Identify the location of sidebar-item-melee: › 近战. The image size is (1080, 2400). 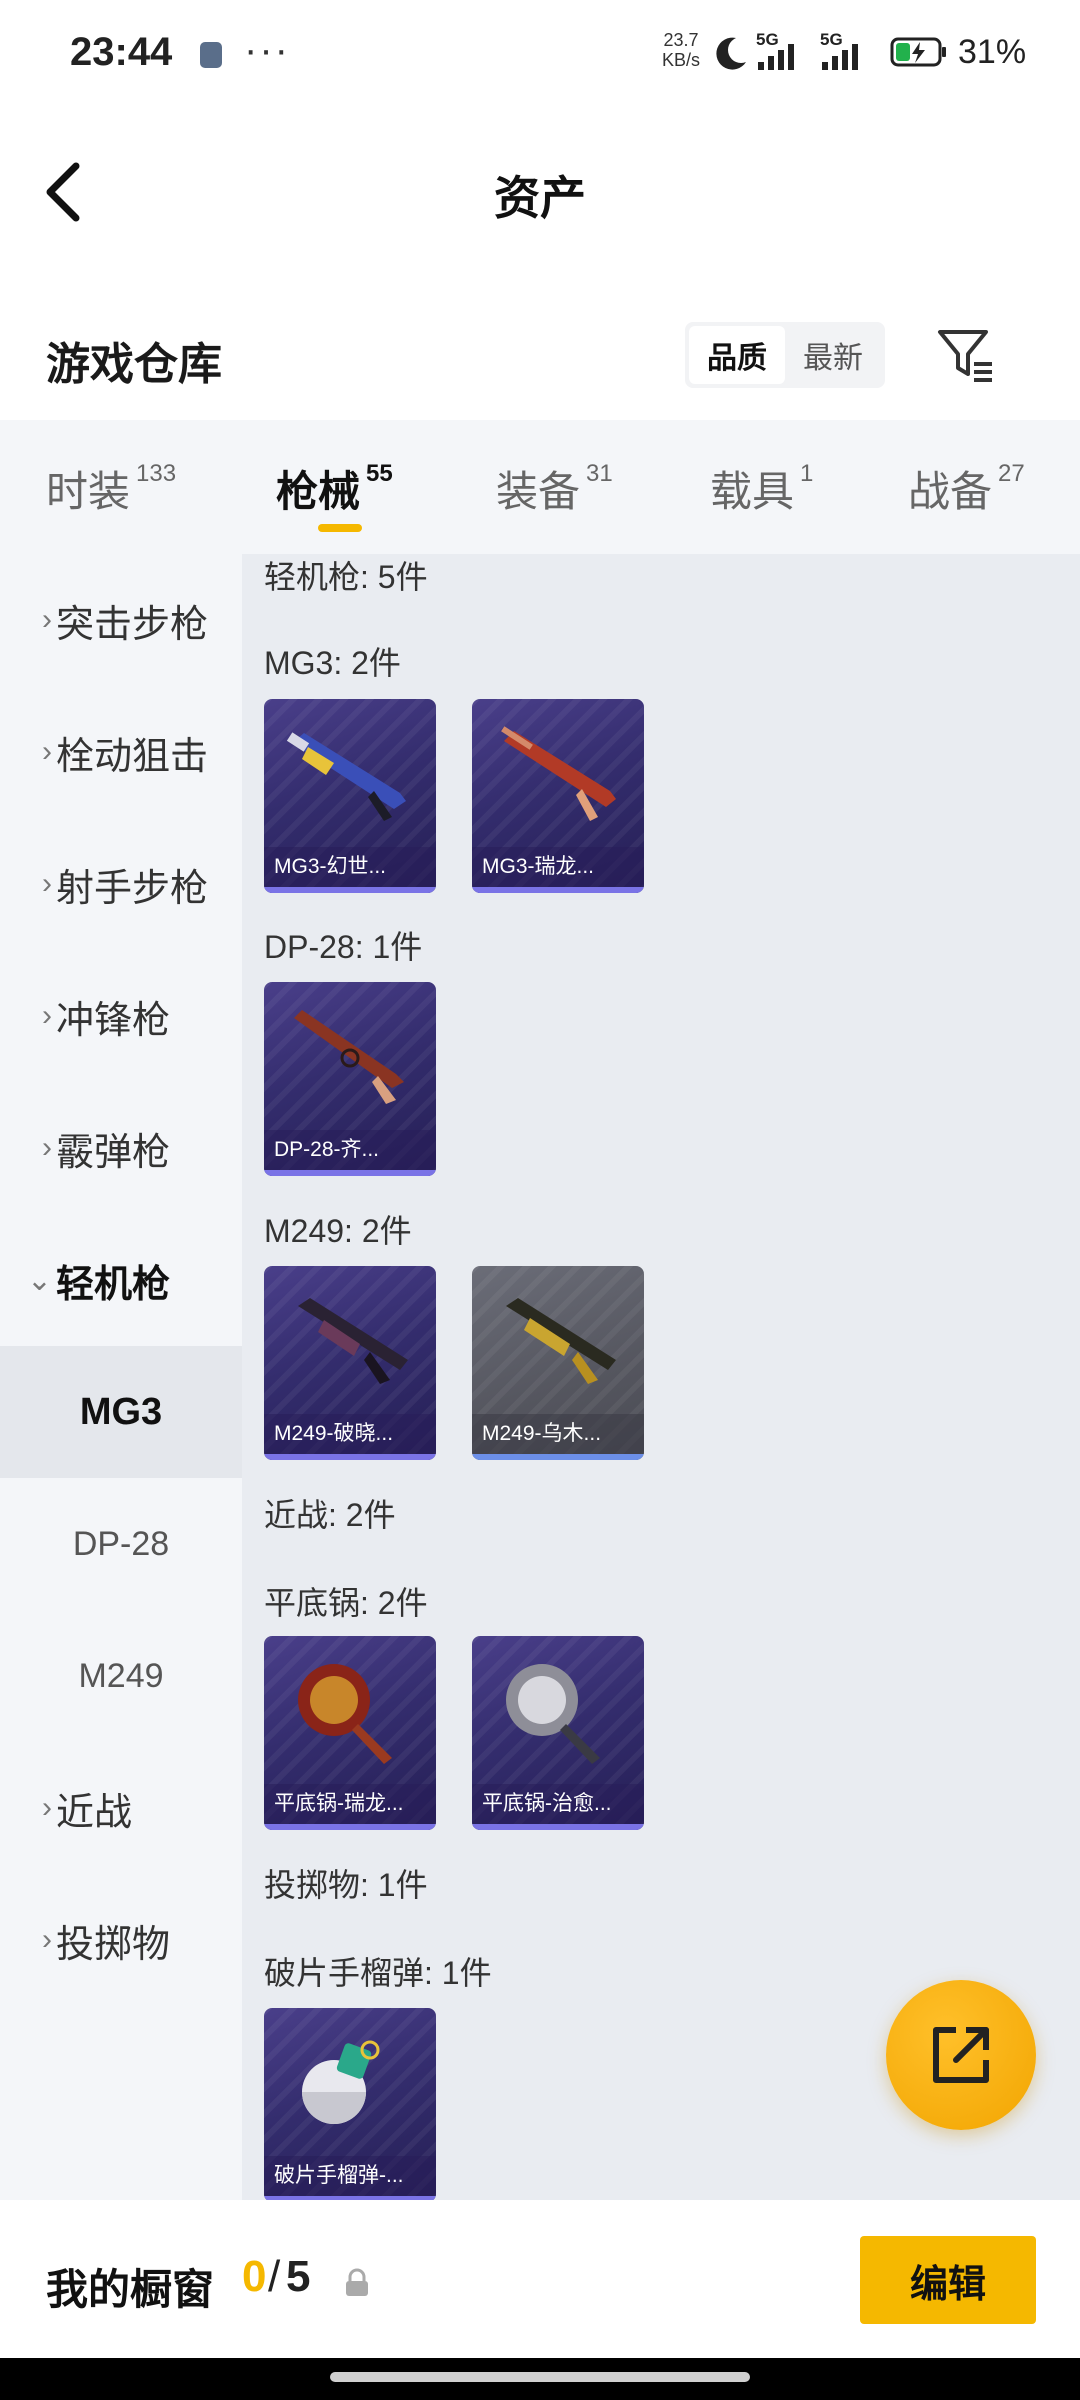
(121, 1808).